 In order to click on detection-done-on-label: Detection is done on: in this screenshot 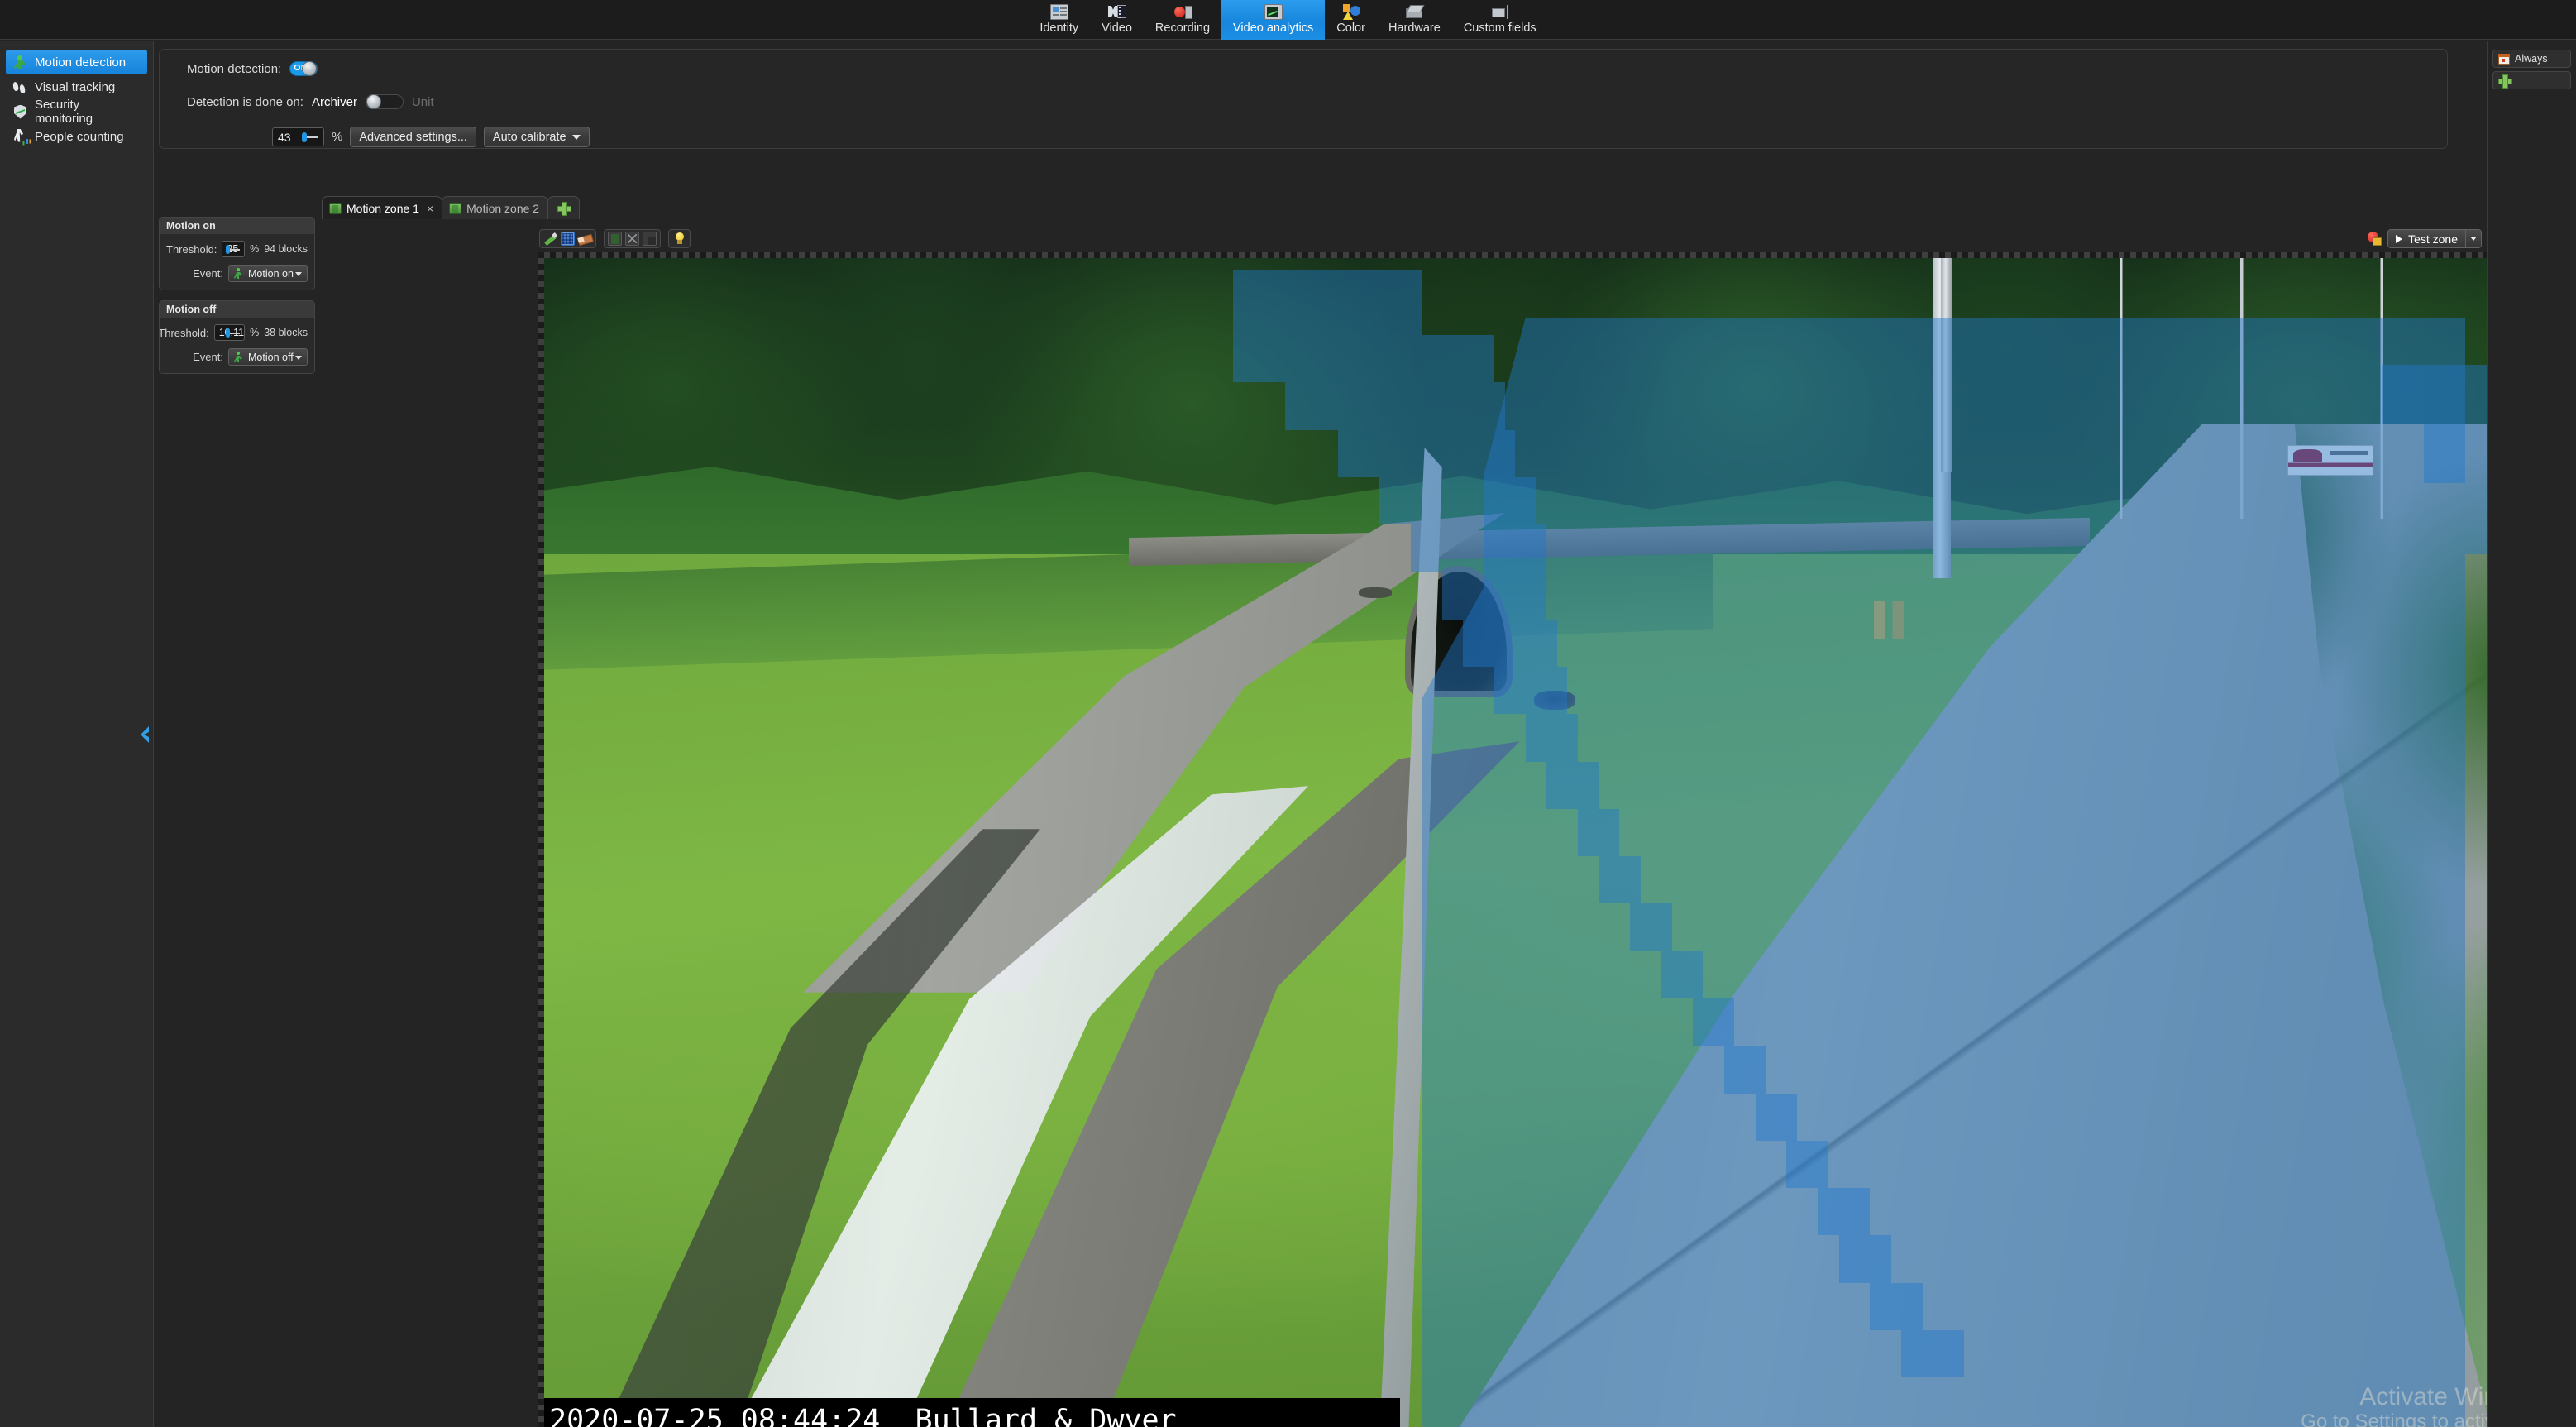, I will do `click(245, 102)`.